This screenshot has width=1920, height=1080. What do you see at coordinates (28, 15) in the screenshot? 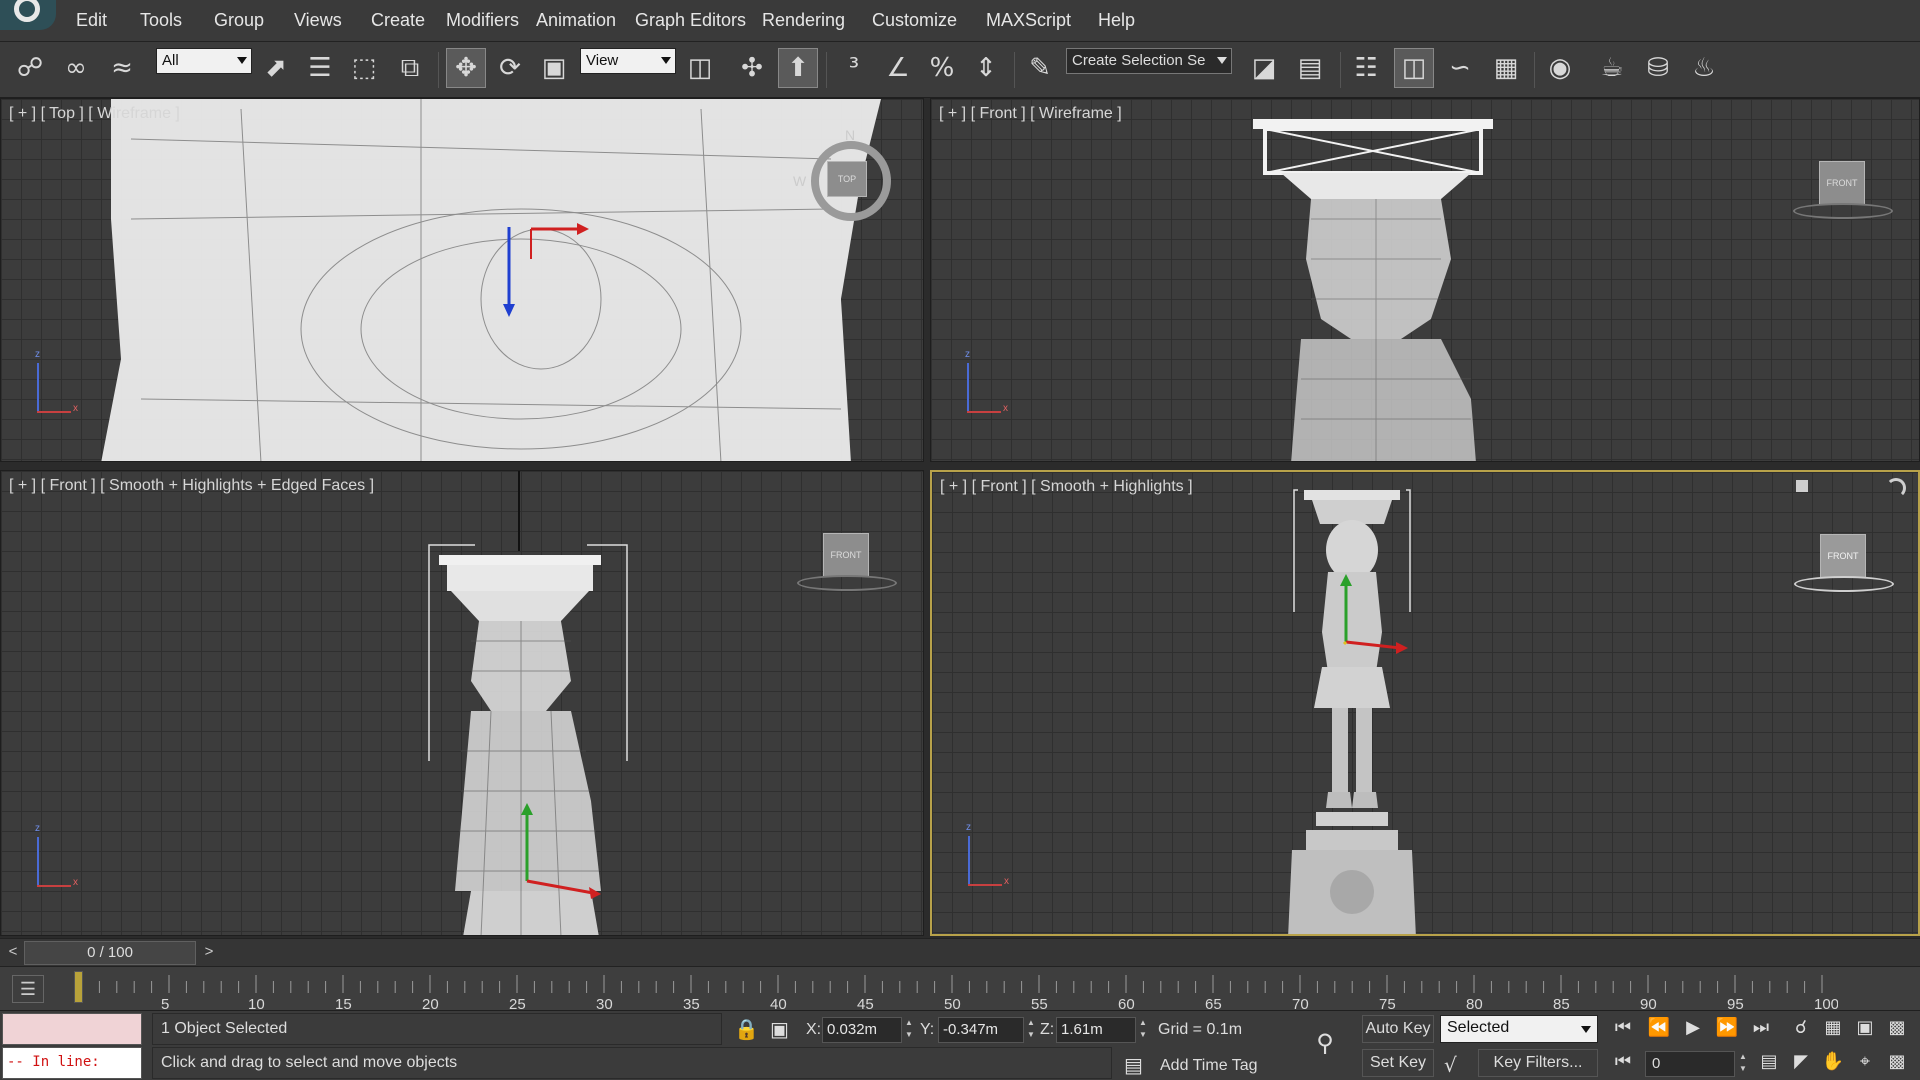
I see `app-logo` at bounding box center [28, 15].